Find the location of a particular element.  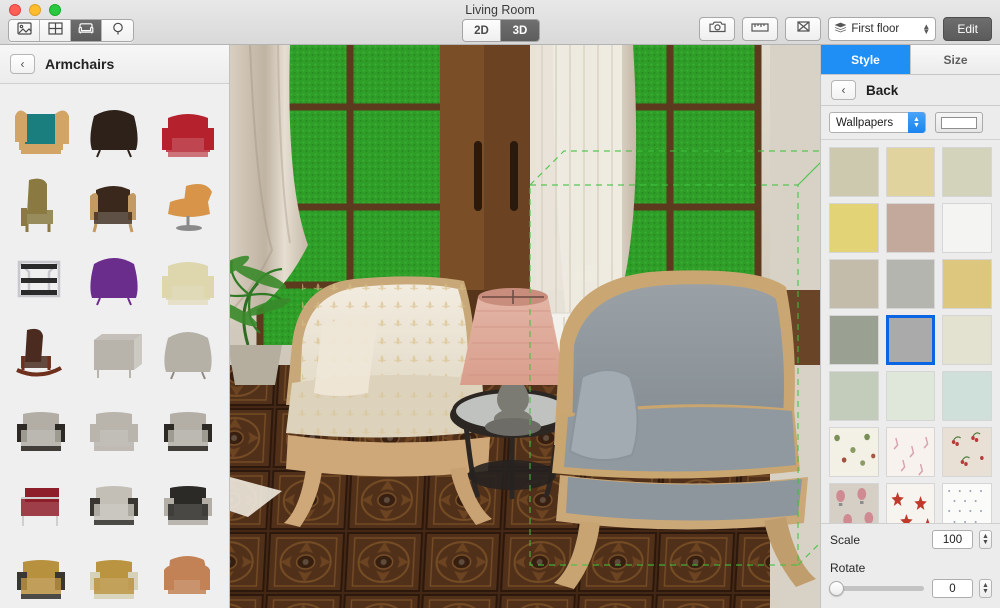

swatch-wallpaper-taupe is located at coordinates (854, 284).